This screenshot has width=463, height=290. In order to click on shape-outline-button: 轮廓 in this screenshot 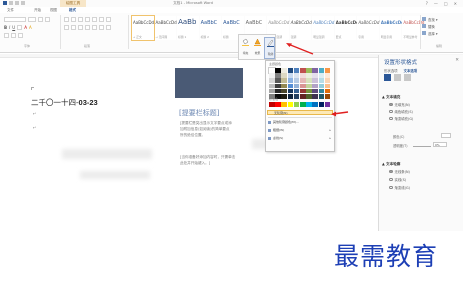, I will do `click(269, 48)`.